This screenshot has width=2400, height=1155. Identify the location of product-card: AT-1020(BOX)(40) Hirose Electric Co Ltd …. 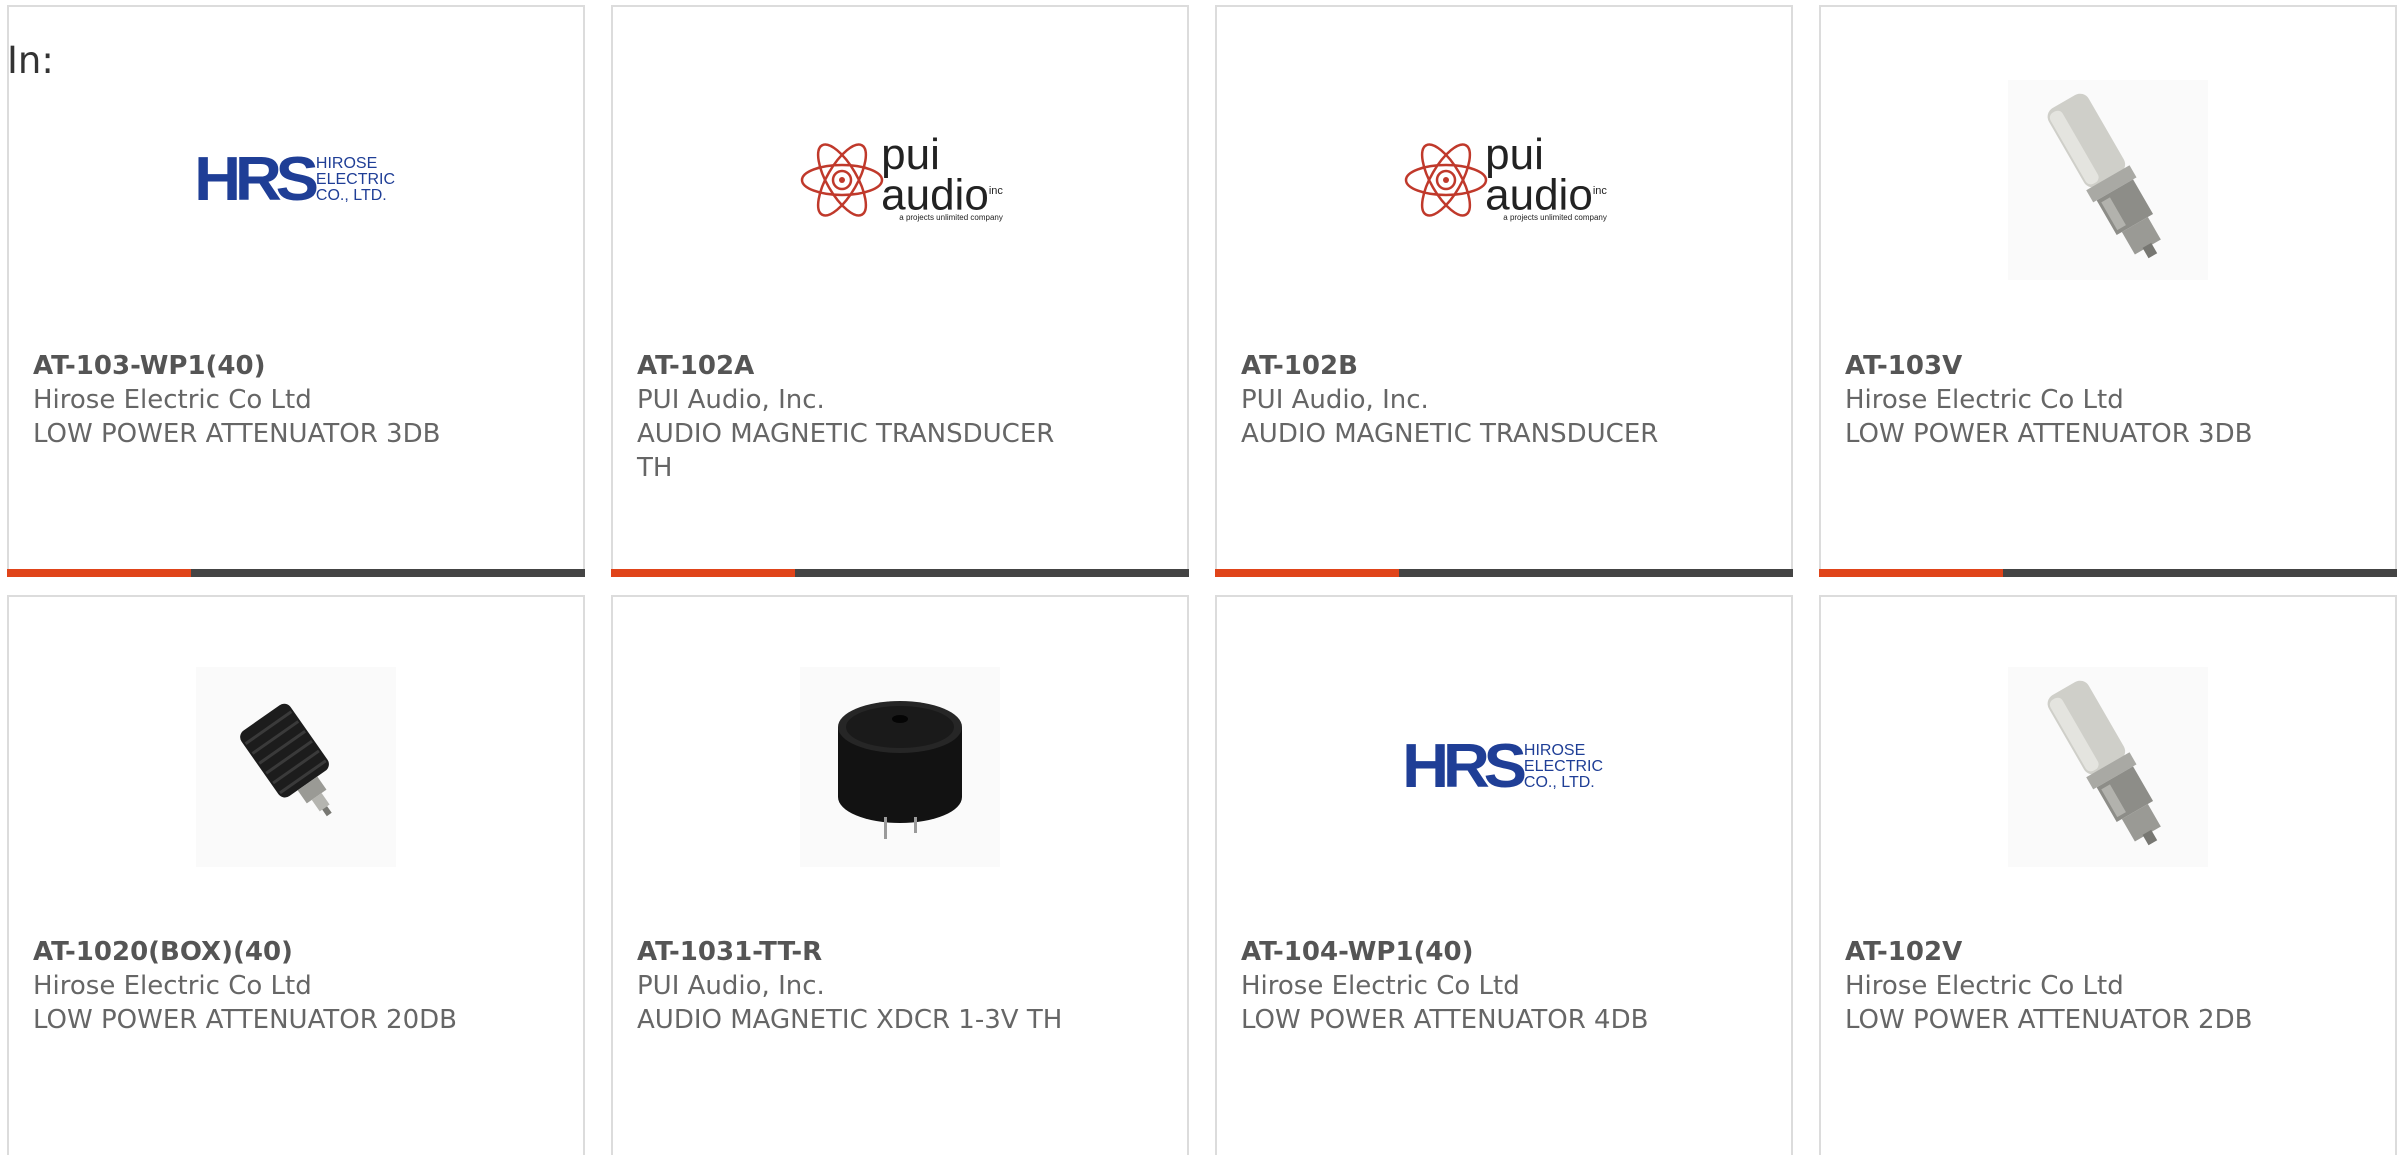
(296, 875).